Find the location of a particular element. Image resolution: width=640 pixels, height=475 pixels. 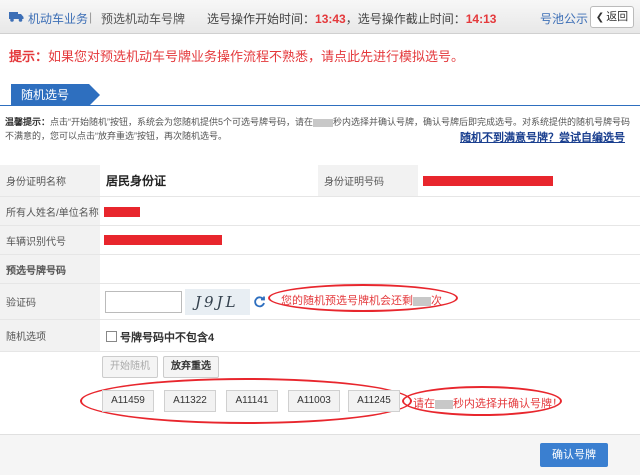

end-time-label: ，选号操作截止时间： is located at coordinates (405, 19).